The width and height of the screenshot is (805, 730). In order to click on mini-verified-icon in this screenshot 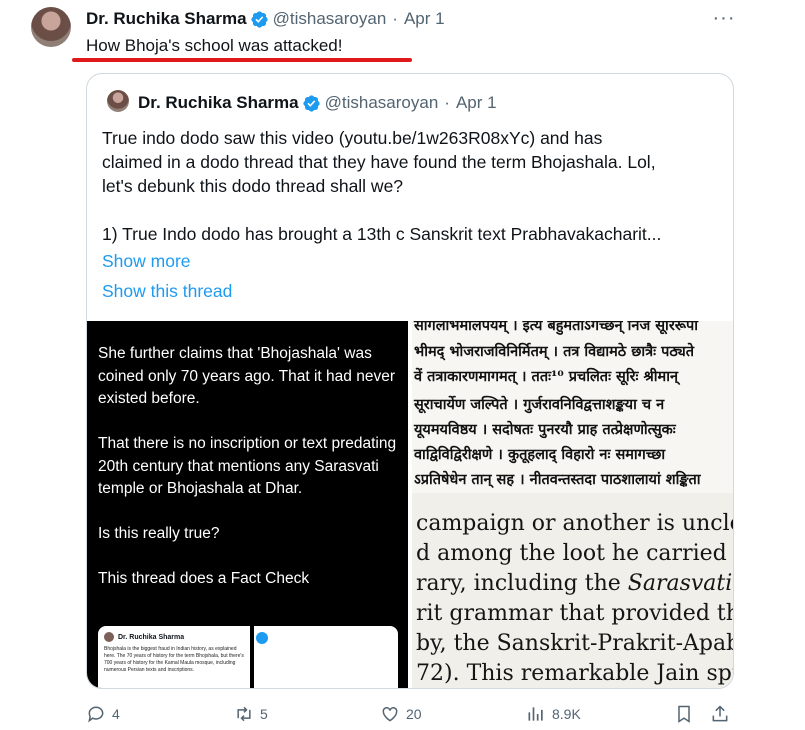, I will do `click(262, 638)`.